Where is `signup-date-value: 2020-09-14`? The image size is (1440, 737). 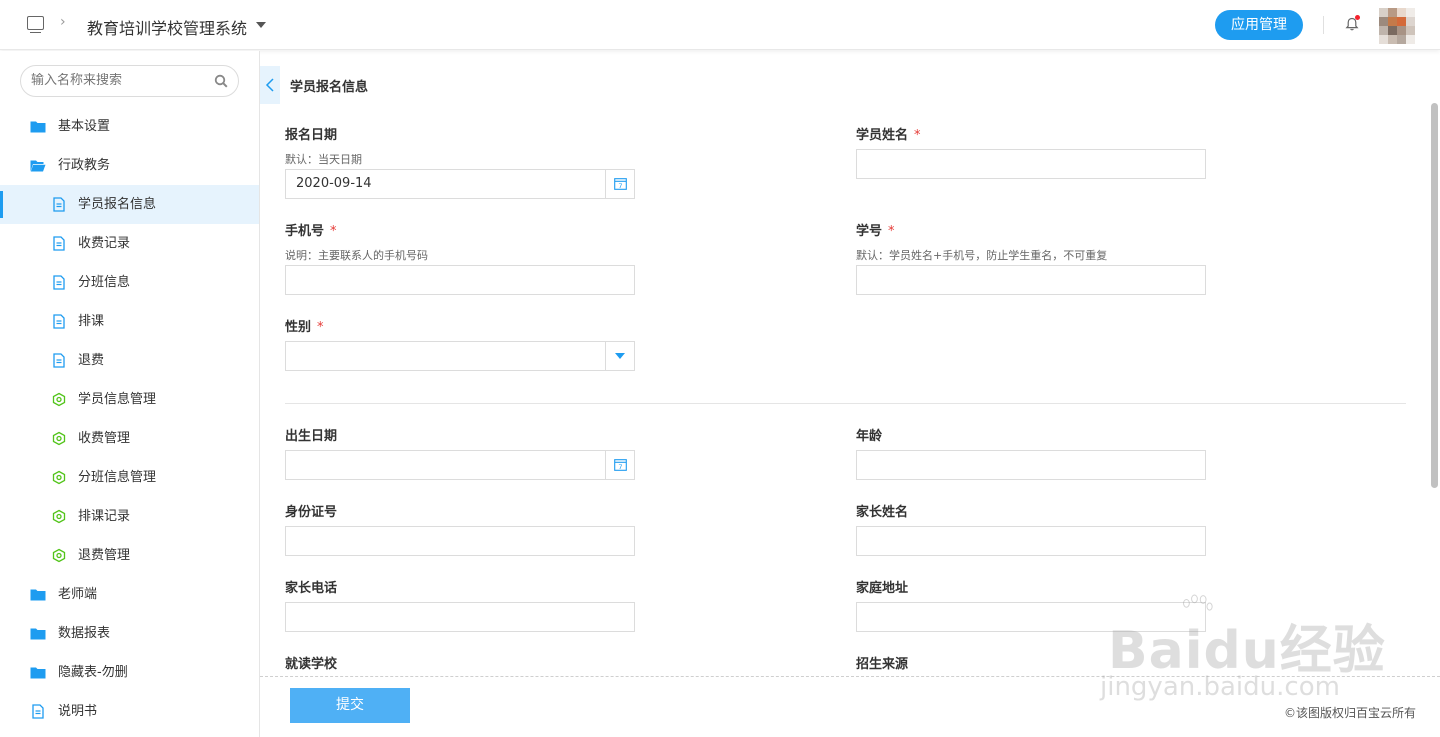 signup-date-value: 2020-09-14 is located at coordinates (334, 183).